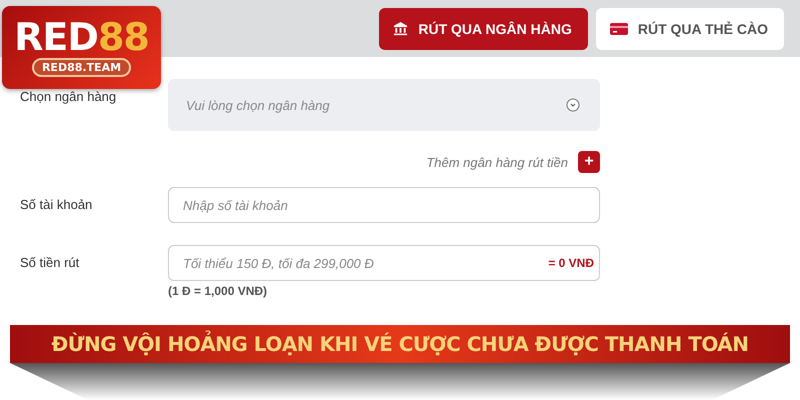 The width and height of the screenshot is (800, 400). What do you see at coordinates (400, 344) in the screenshot?
I see `banner-title: ĐỪNG VỘI HOẢNG LOẠN KHI VÉ CƯỢC CHƯA ĐƯỢC THANH TOÁN` at bounding box center [400, 344].